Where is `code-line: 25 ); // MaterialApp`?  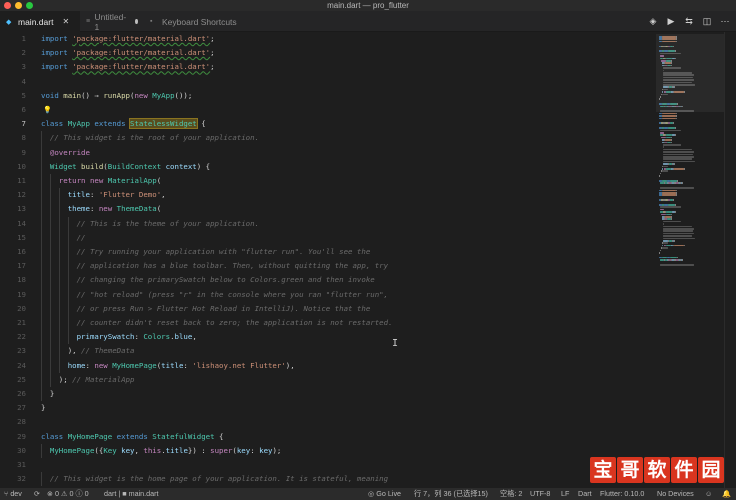
code-line: 25 ); // MaterialApp is located at coordinates (326, 379).